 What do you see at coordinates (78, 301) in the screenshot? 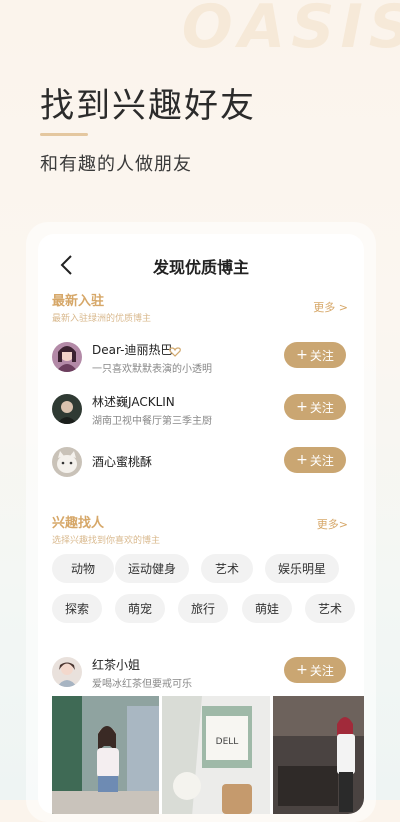
I see `new-section-title: 最新入驻` at bounding box center [78, 301].